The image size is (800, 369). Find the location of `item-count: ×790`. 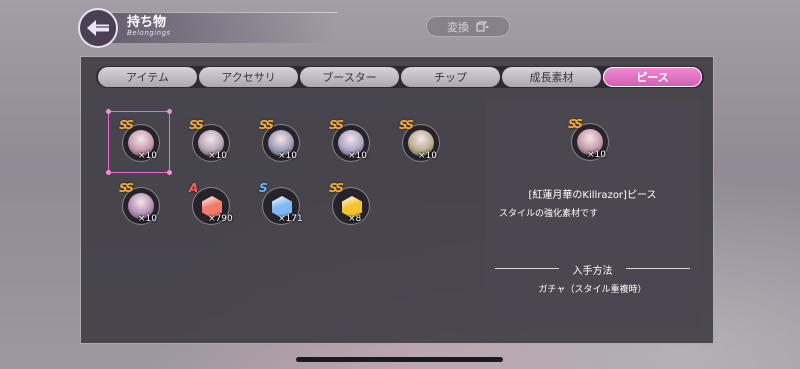

item-count: ×790 is located at coordinates (220, 219).